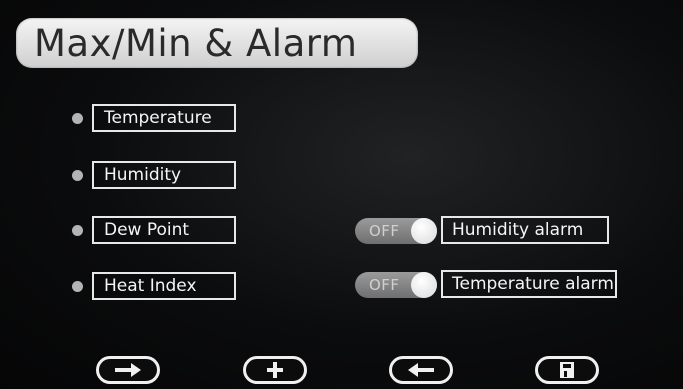 The height and width of the screenshot is (389, 683). I want to click on dew-point-label: Dew Point, so click(164, 230).